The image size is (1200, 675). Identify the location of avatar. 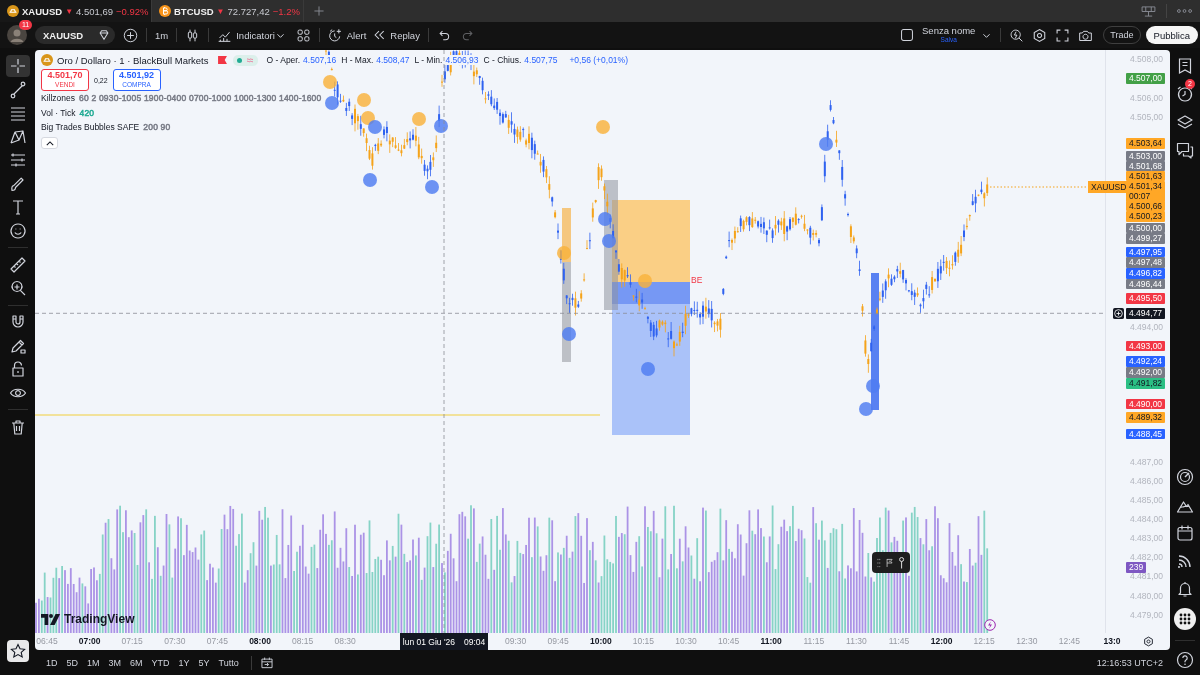
(17, 35).